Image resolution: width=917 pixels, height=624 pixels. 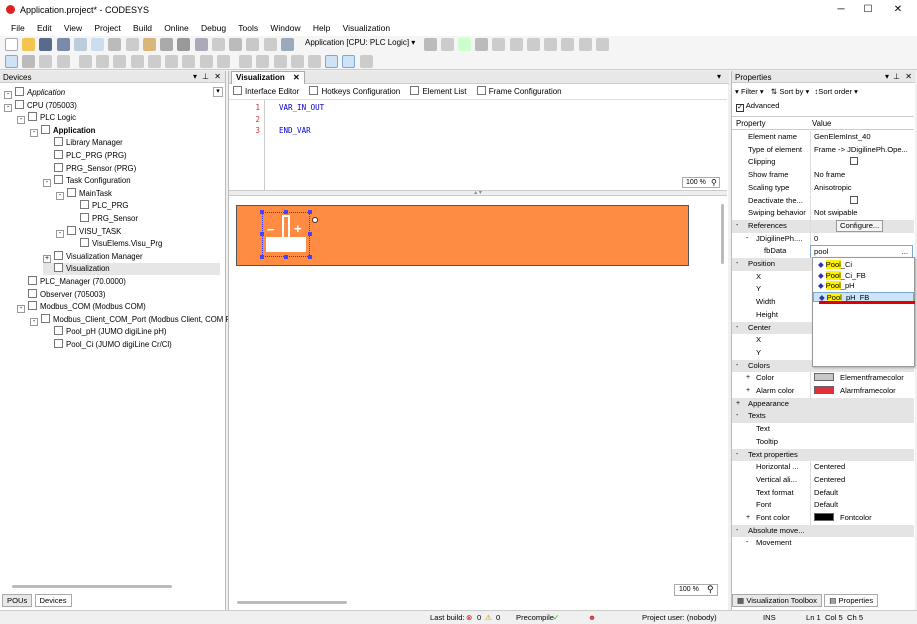 I want to click on bookmark-icon, so click(x=218, y=44).